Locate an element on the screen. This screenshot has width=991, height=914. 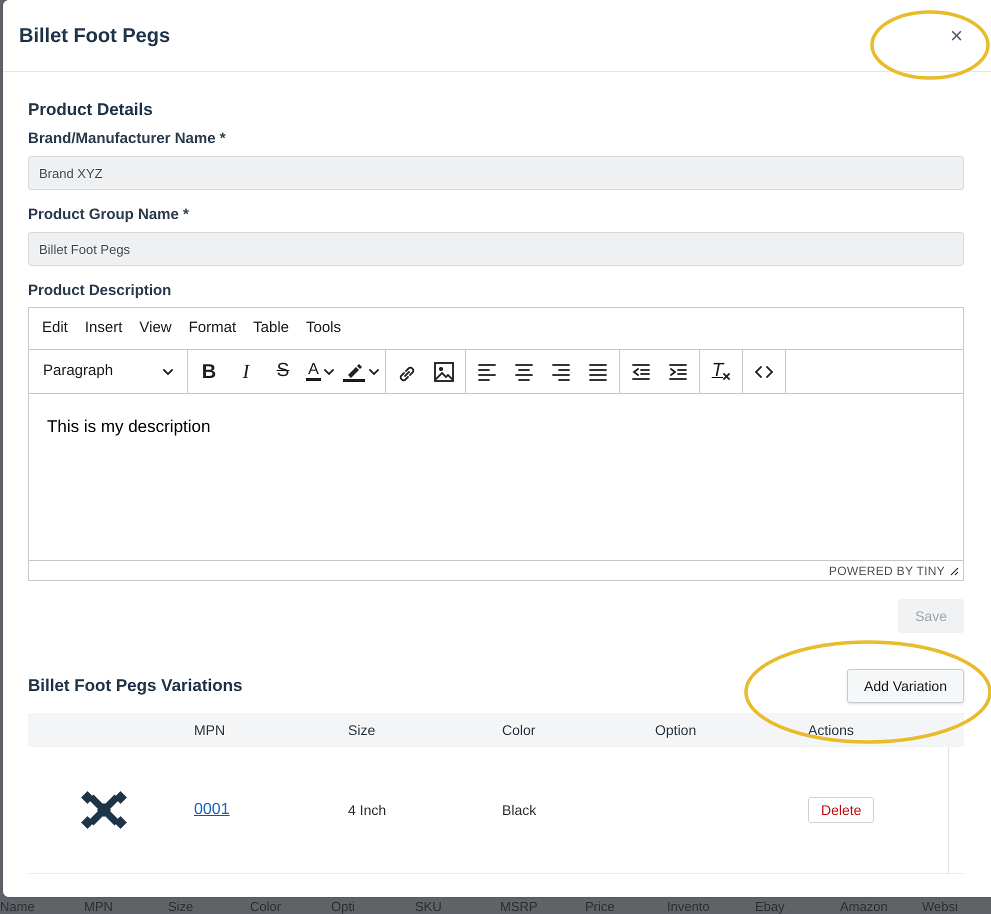
column-header: Actions is located at coordinates (831, 730).